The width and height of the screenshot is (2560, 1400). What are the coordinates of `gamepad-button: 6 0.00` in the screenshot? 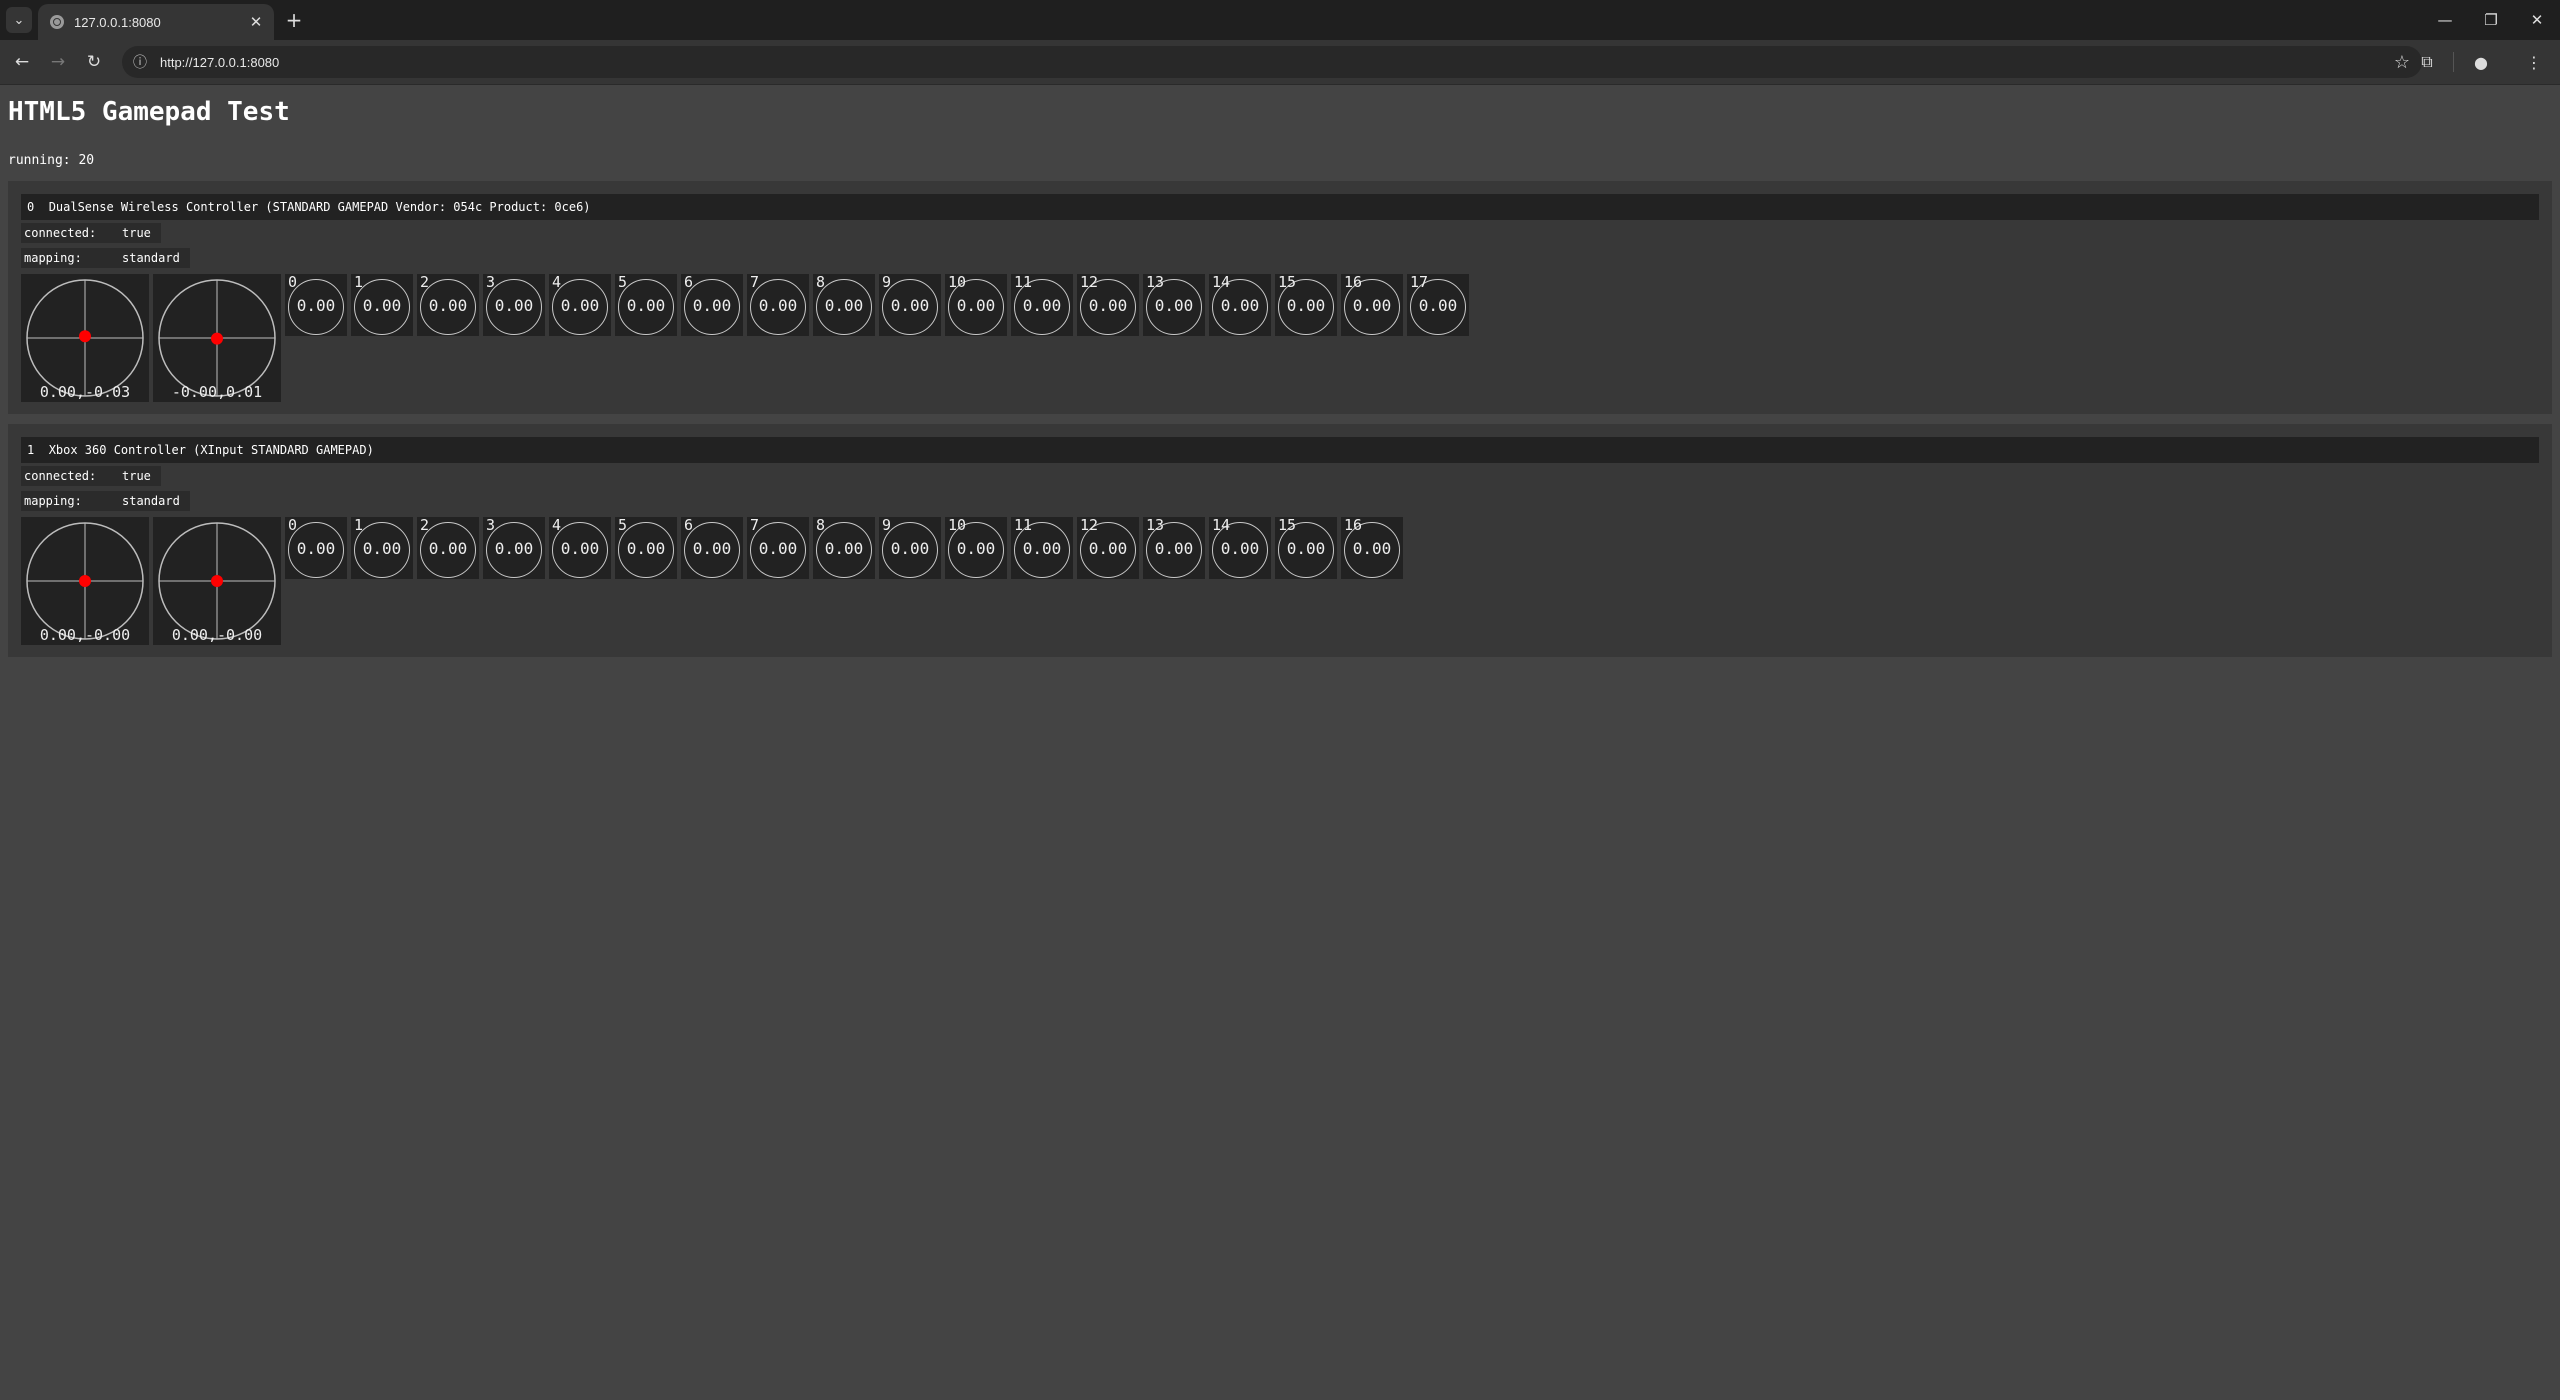 It's located at (712, 305).